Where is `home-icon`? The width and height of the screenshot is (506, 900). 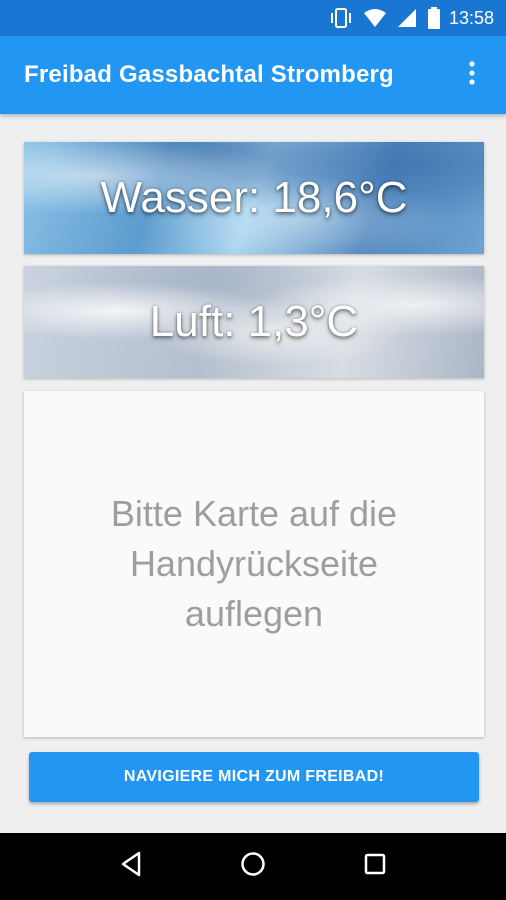 home-icon is located at coordinates (253, 866).